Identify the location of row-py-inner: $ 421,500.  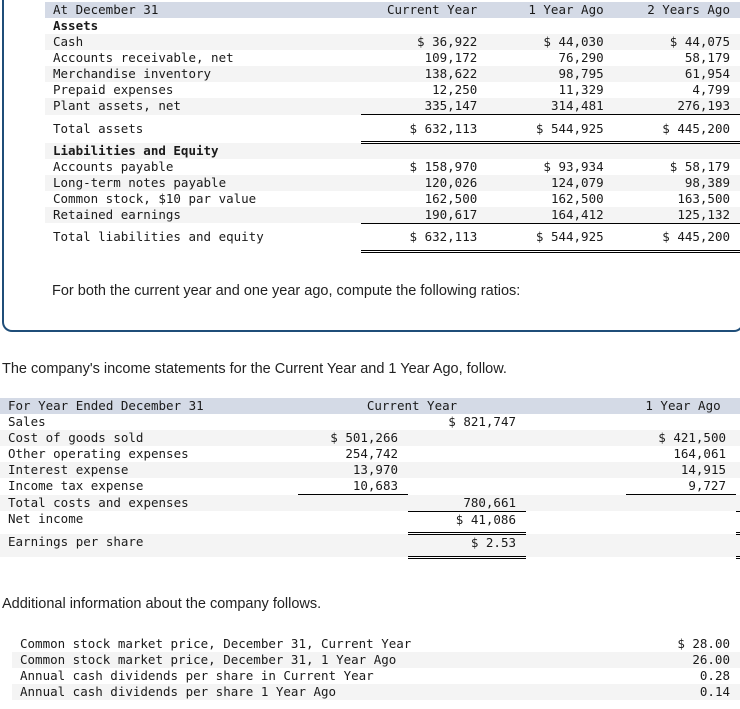
(681, 438).